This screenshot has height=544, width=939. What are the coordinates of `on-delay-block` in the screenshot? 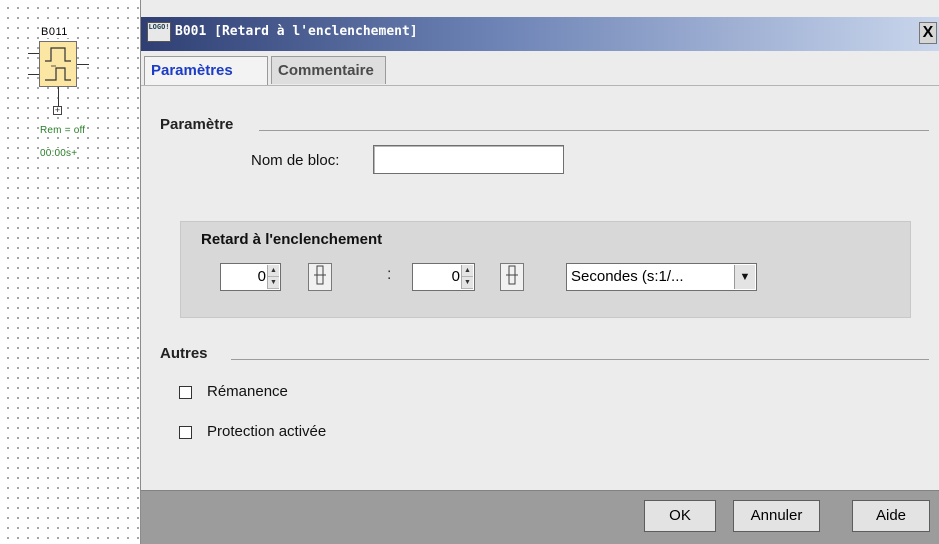 It's located at (58, 64).